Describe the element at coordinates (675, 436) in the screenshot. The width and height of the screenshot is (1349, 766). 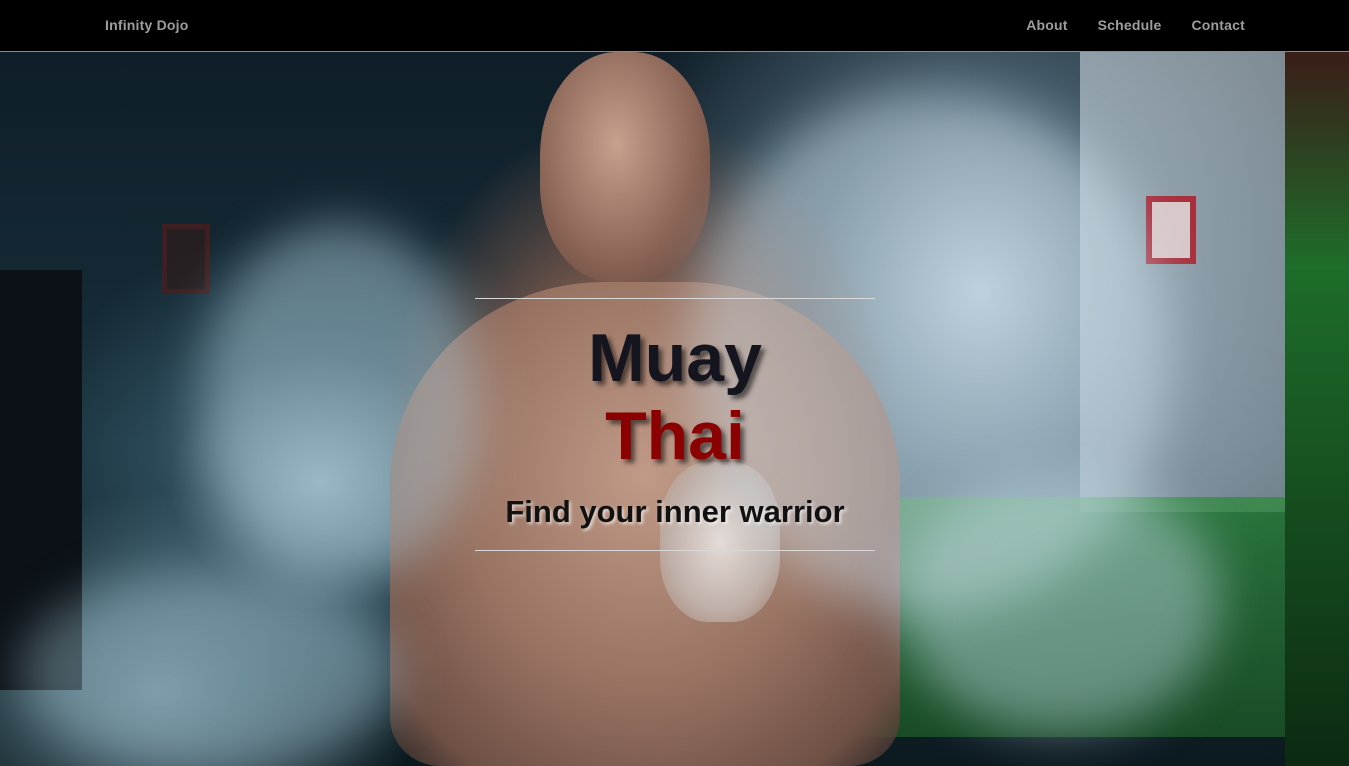
I see `hero-title-line-2: Thai` at that location.